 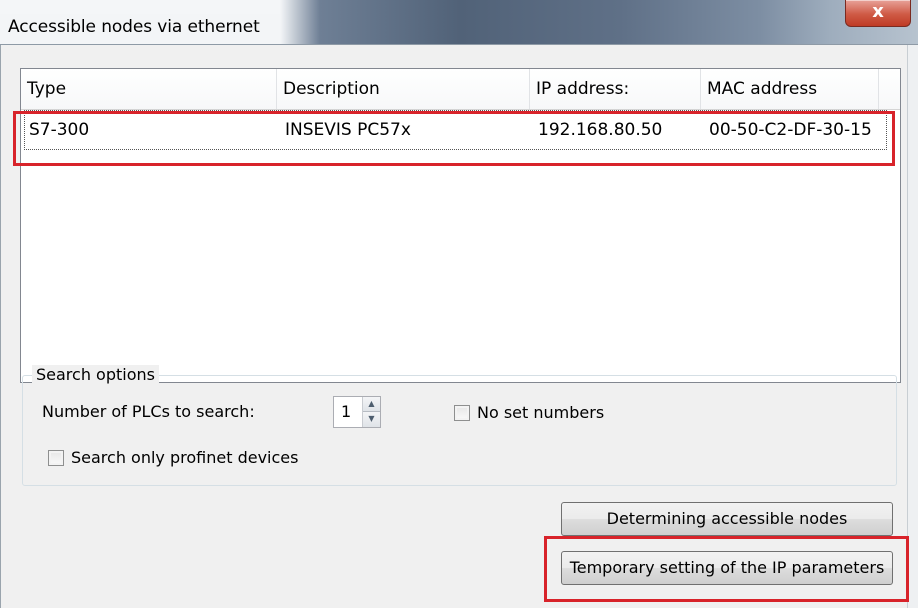 I want to click on column-header-type: Type, so click(x=149, y=89).